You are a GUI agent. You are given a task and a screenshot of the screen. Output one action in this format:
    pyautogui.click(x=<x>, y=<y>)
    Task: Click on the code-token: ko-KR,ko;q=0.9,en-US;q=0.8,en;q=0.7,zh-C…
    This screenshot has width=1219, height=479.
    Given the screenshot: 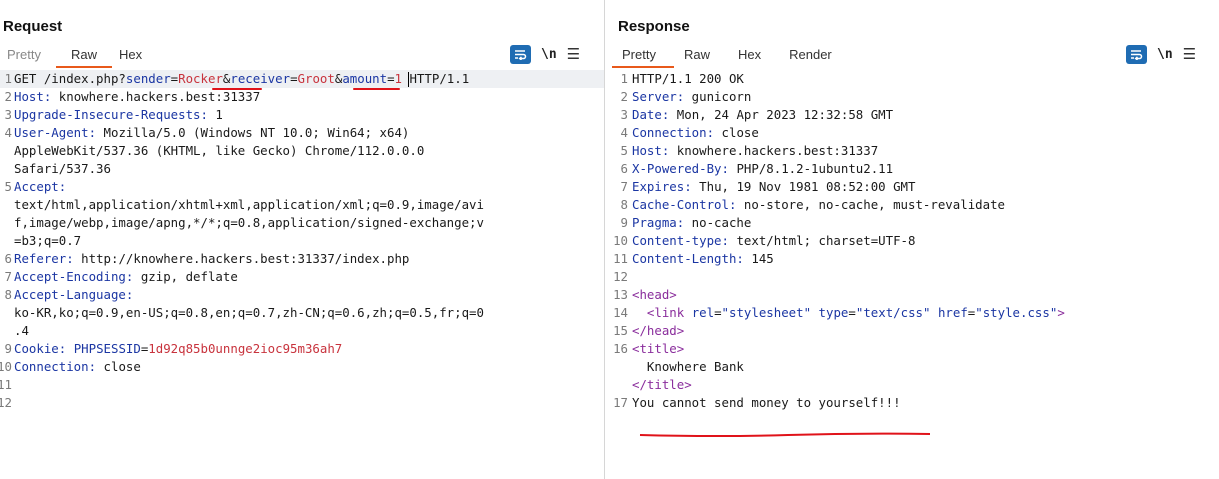 What is the action you would take?
    pyautogui.click(x=249, y=312)
    